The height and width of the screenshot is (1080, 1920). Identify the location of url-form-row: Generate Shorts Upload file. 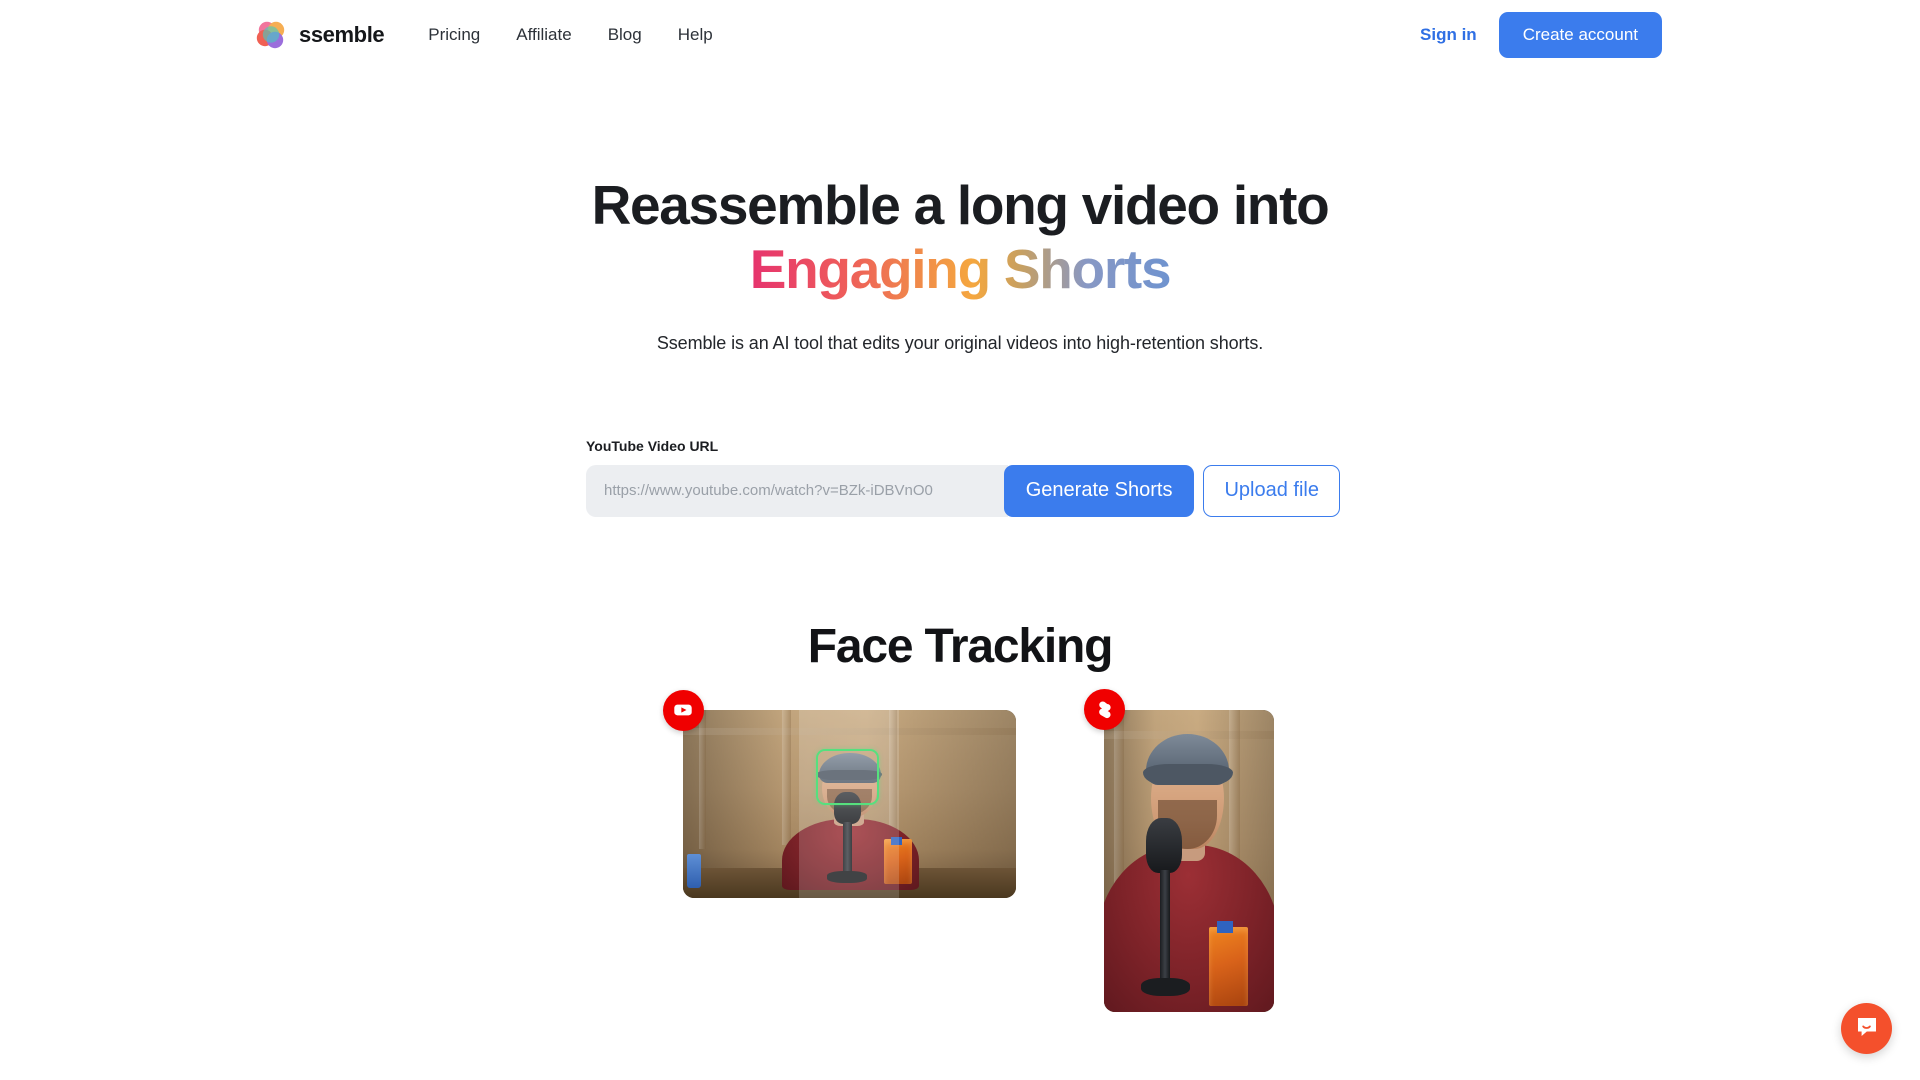
(963, 490).